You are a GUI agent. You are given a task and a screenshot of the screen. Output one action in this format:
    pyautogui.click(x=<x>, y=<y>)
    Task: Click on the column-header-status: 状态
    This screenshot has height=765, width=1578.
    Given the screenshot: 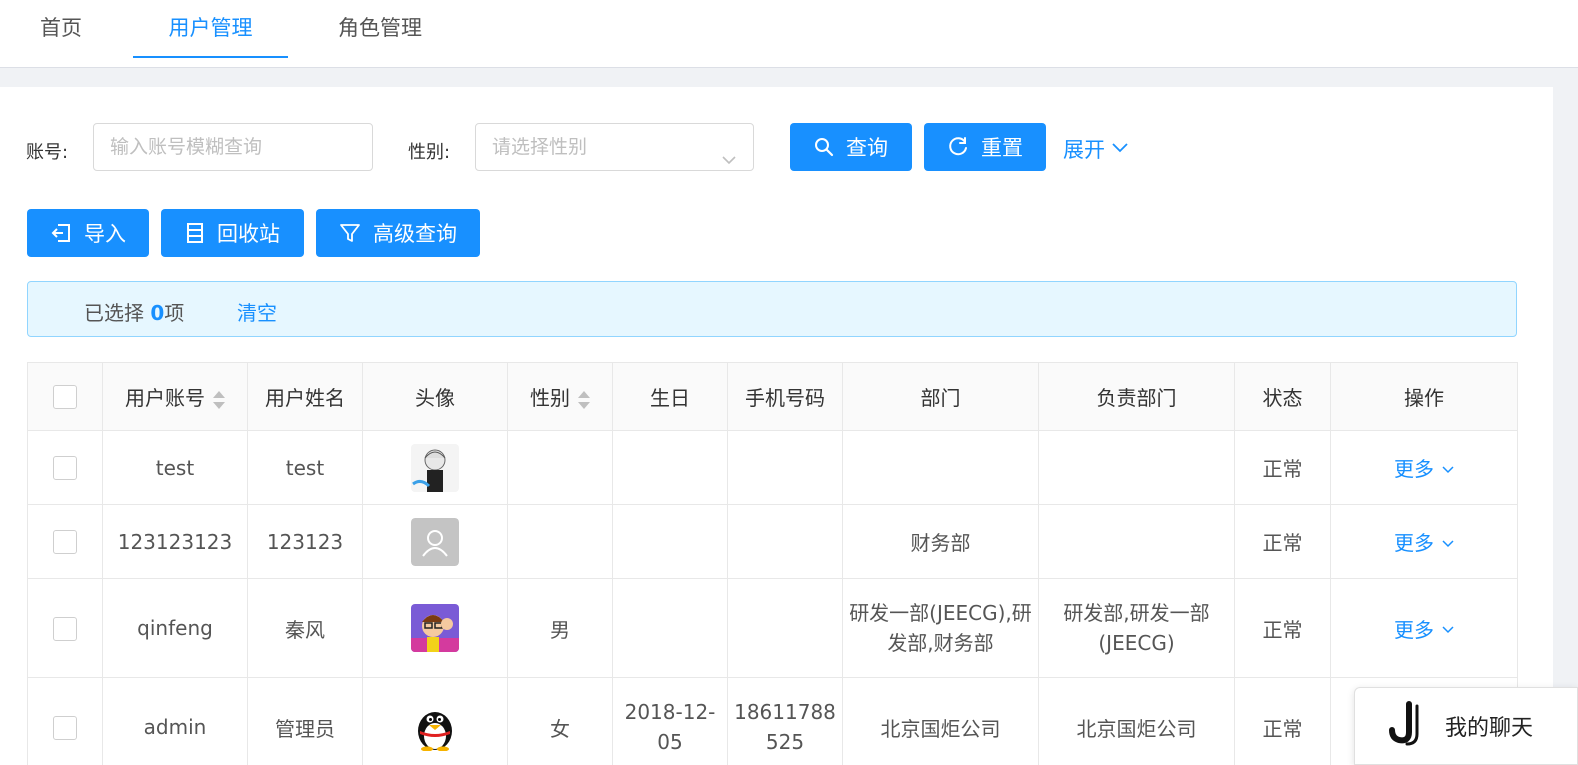 What is the action you would take?
    pyautogui.click(x=1282, y=396)
    